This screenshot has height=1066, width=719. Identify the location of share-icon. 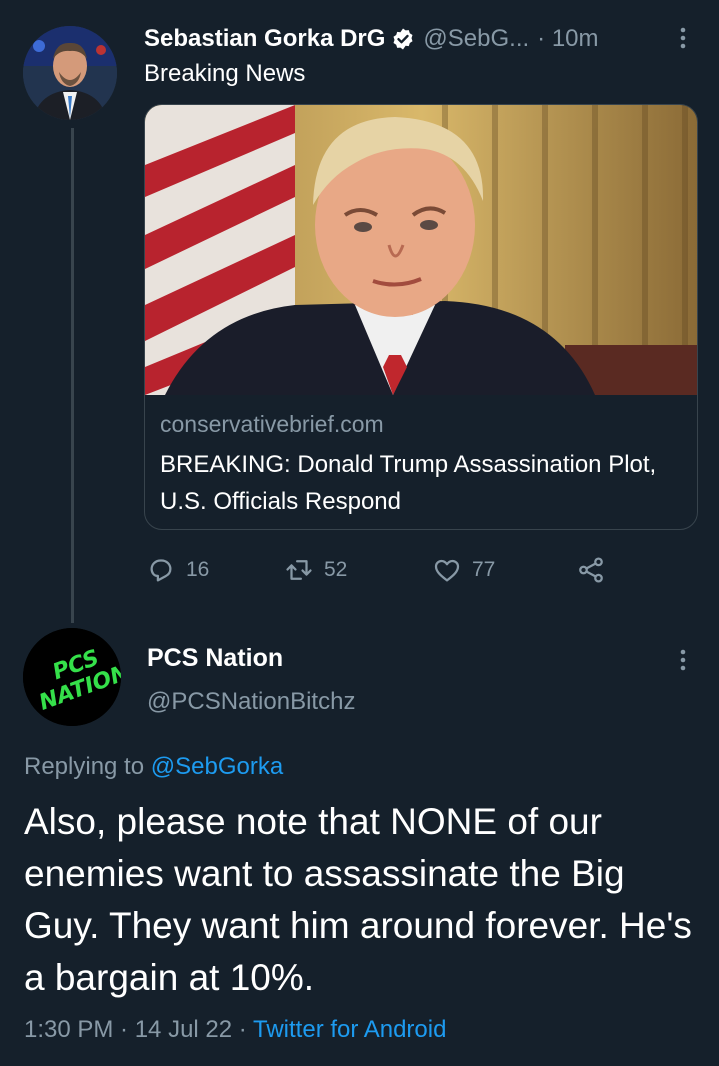
(591, 570).